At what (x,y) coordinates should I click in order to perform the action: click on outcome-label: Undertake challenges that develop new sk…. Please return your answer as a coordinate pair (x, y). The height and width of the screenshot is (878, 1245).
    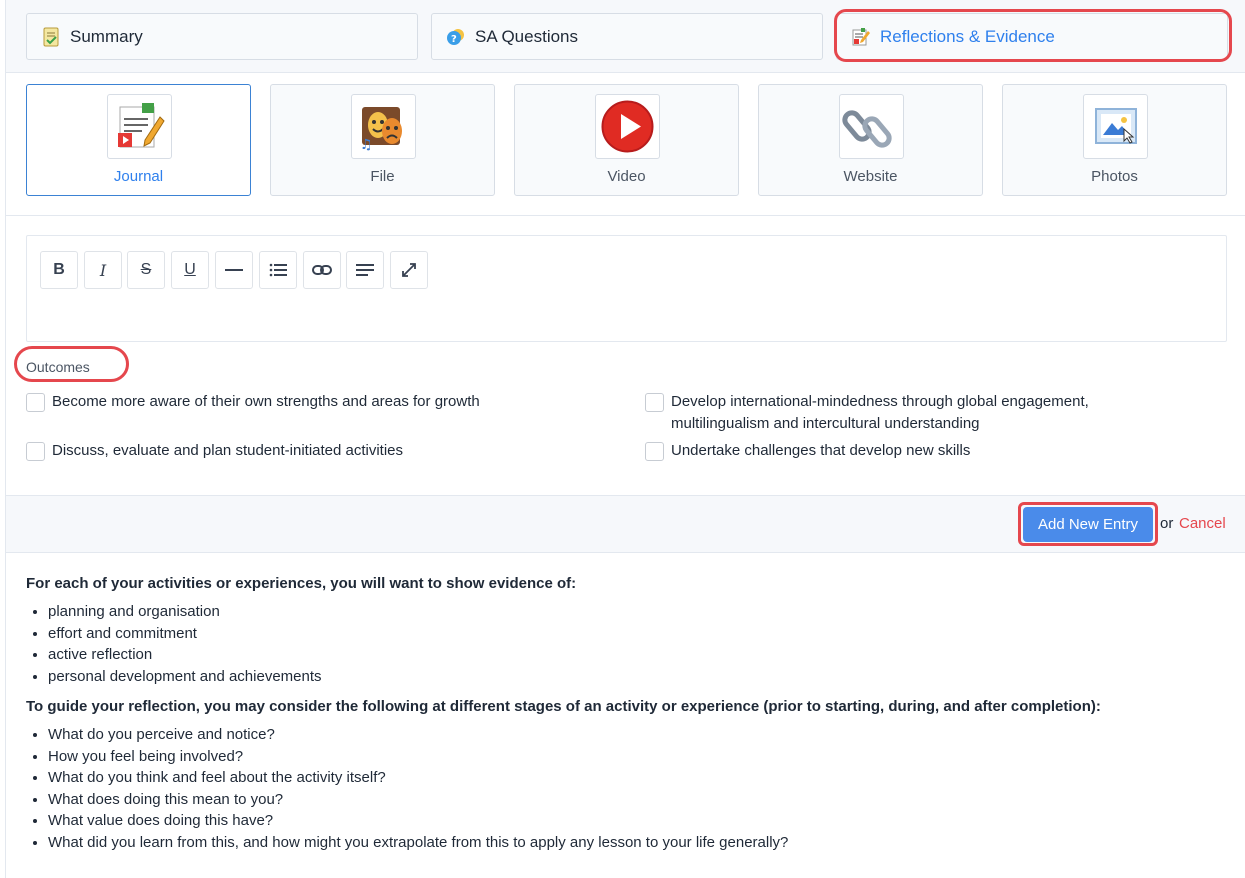
    Looking at the image, I should click on (821, 450).